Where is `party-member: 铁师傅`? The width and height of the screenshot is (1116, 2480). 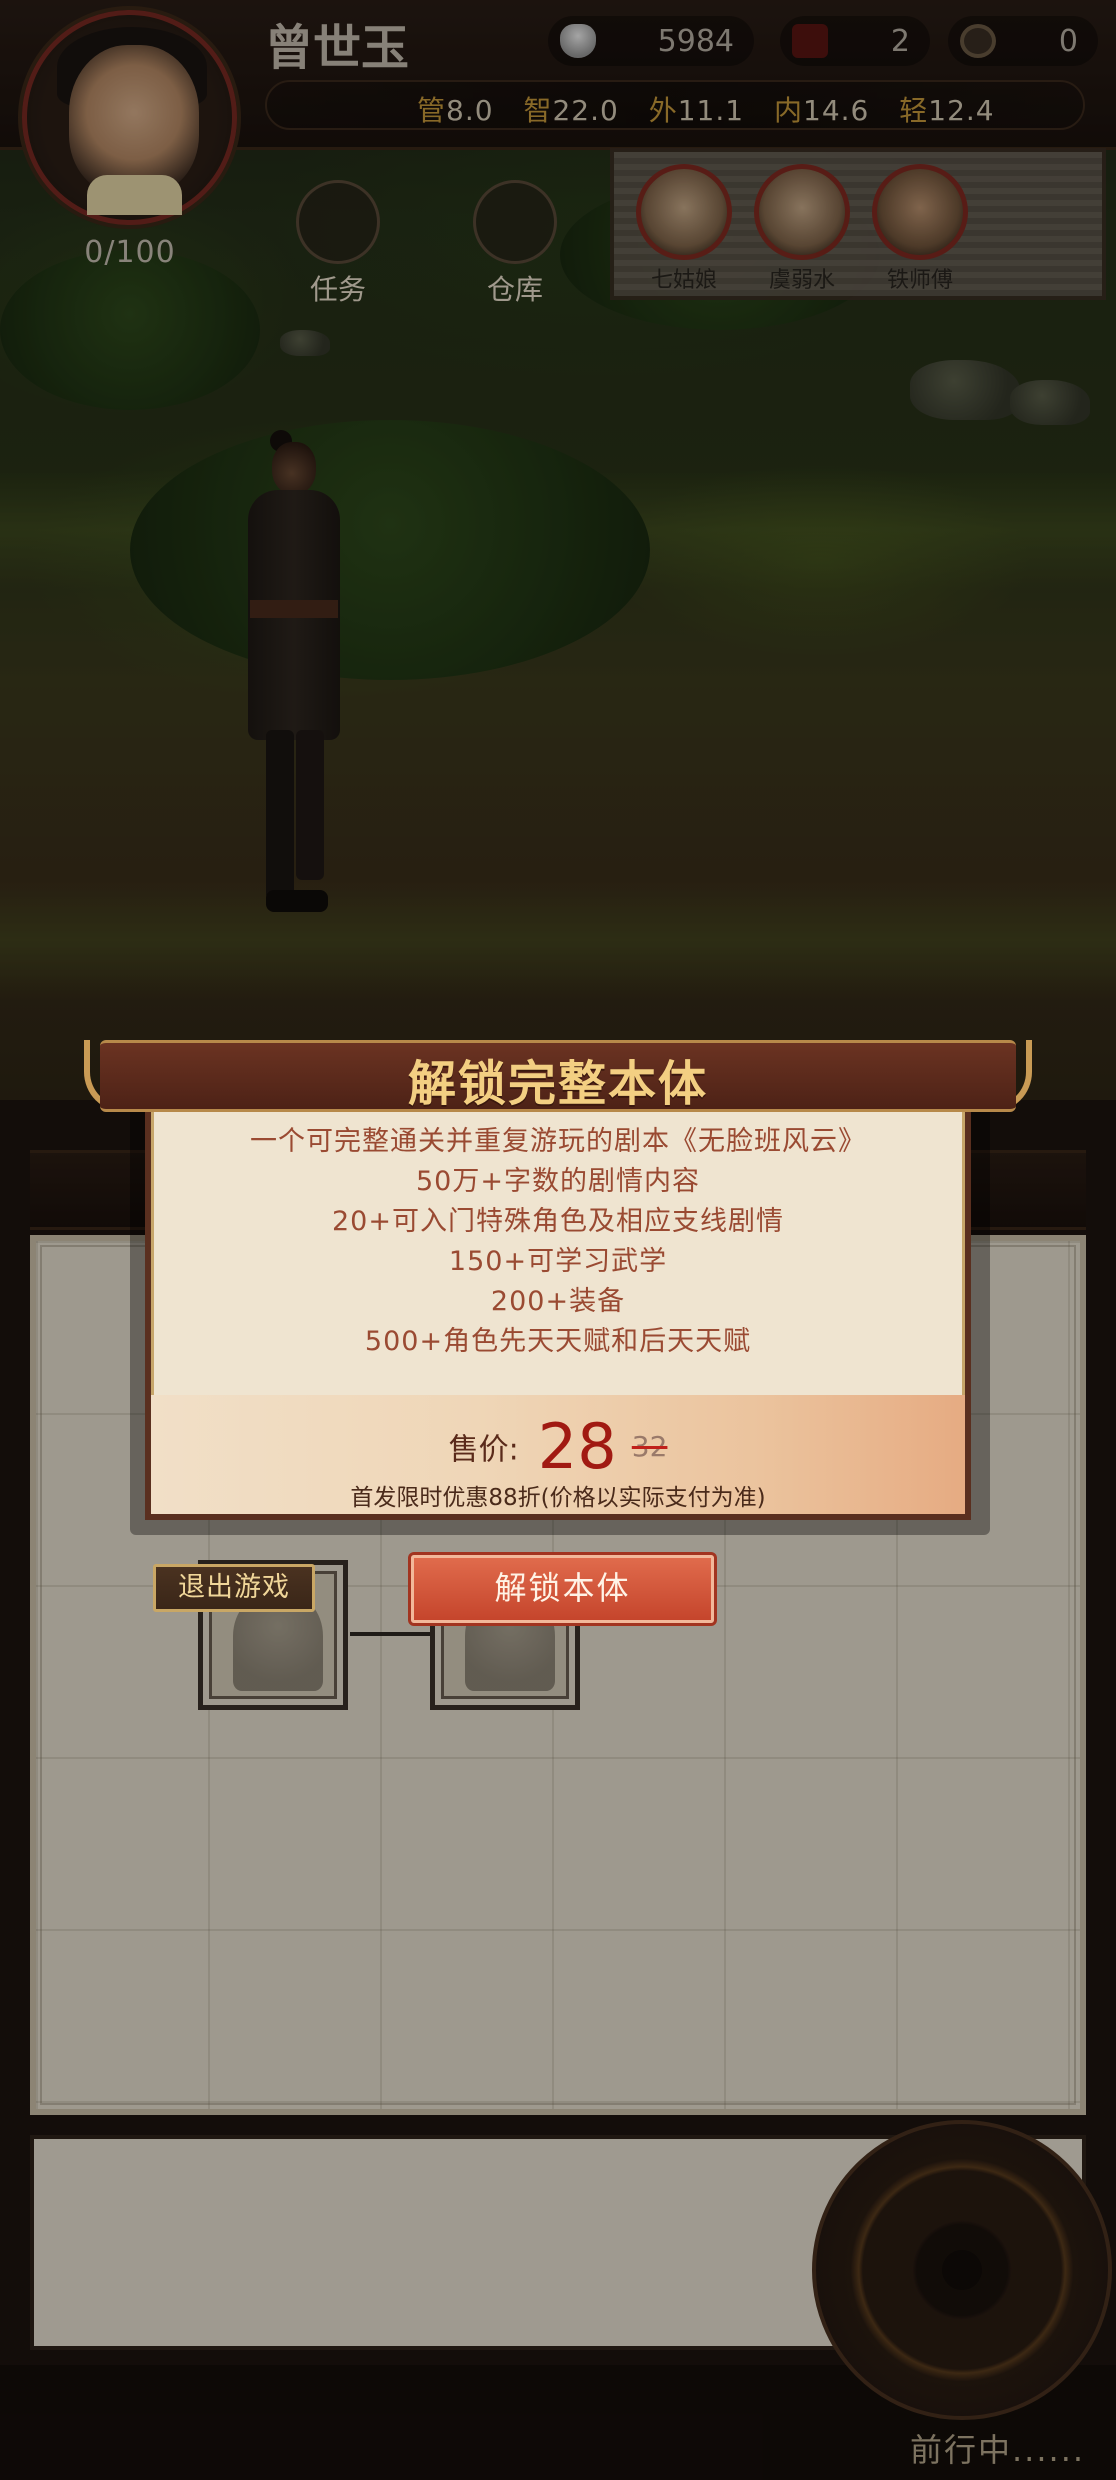 party-member: 铁师傅 is located at coordinates (920, 229).